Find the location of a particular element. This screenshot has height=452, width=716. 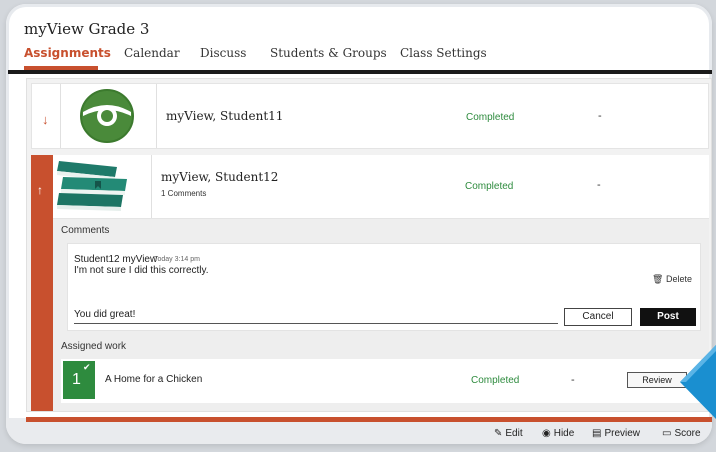

student-name: myView, Student12 is located at coordinates (219, 177).